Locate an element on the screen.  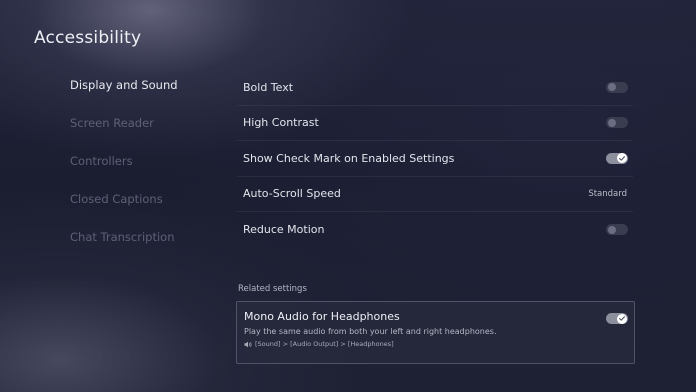
setting-label: High Contrast is located at coordinates (281, 123).